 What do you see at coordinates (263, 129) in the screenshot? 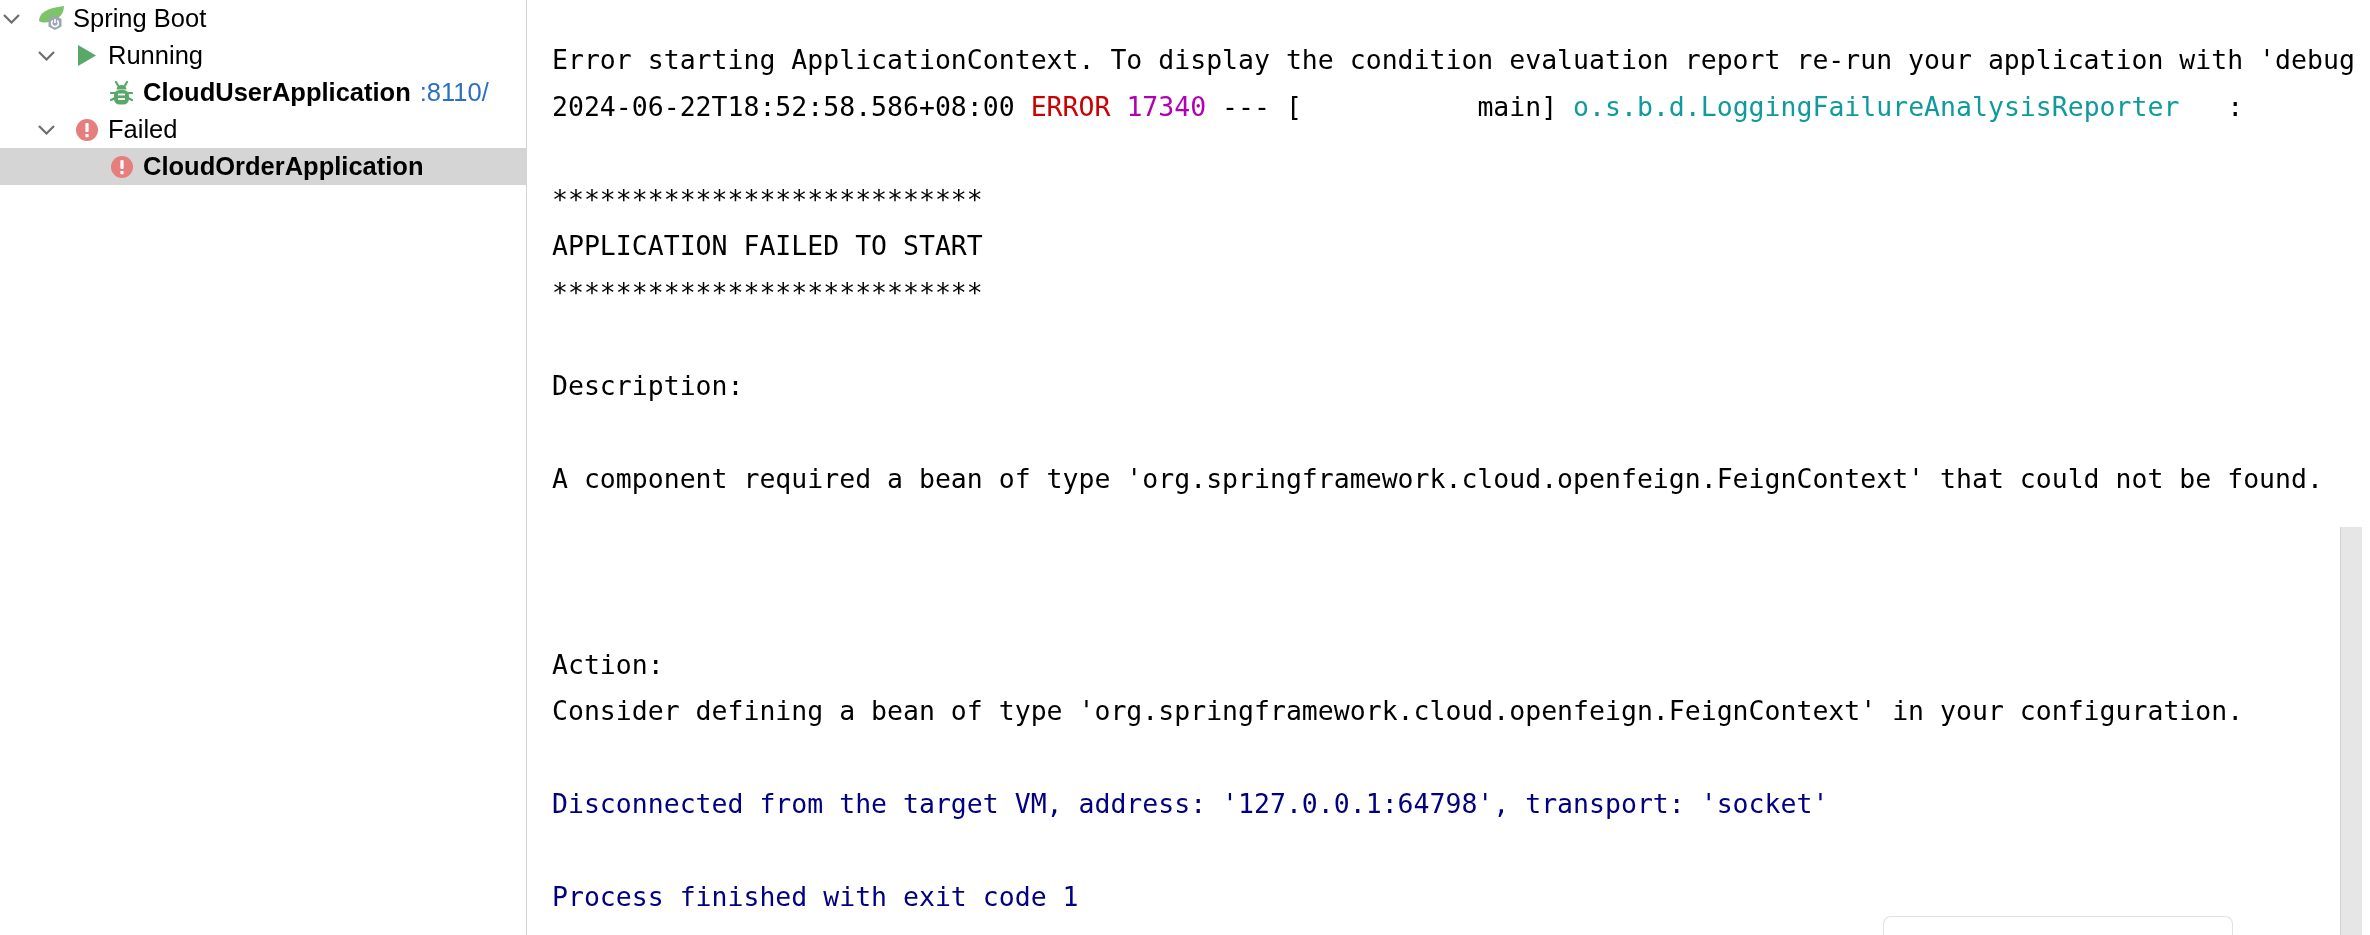
I see `tree-item: Failed` at bounding box center [263, 129].